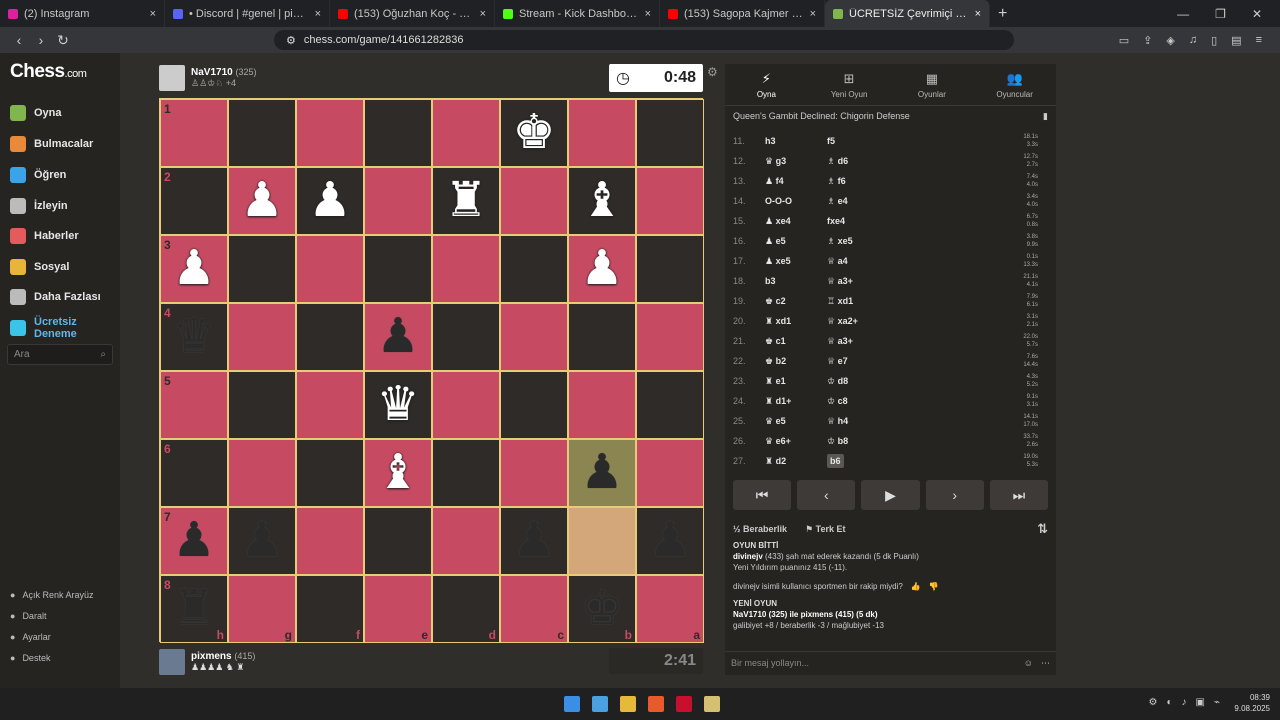 This screenshot has height=720, width=1280. Describe the element at coordinates (1042, 529) in the screenshot. I see `flip-board-icon: ⇅` at that location.